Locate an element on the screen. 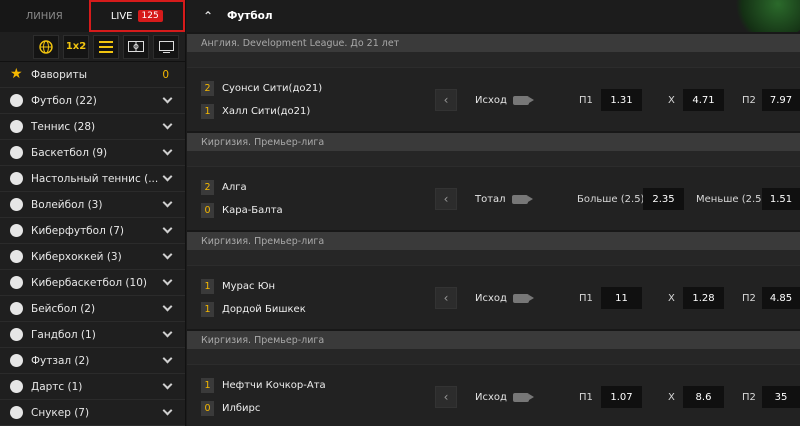 The image size is (800, 426). odd-label: П1 is located at coordinates (586, 100).